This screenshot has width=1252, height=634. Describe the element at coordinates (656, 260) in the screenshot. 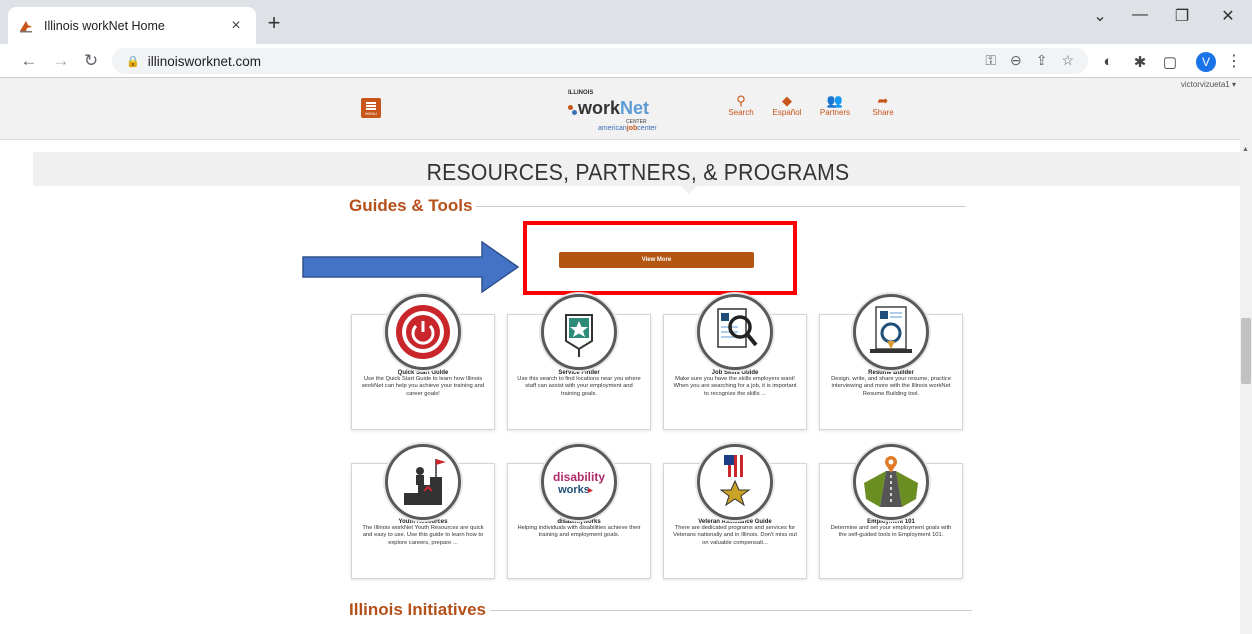

I see `view-more-button: View More` at that location.